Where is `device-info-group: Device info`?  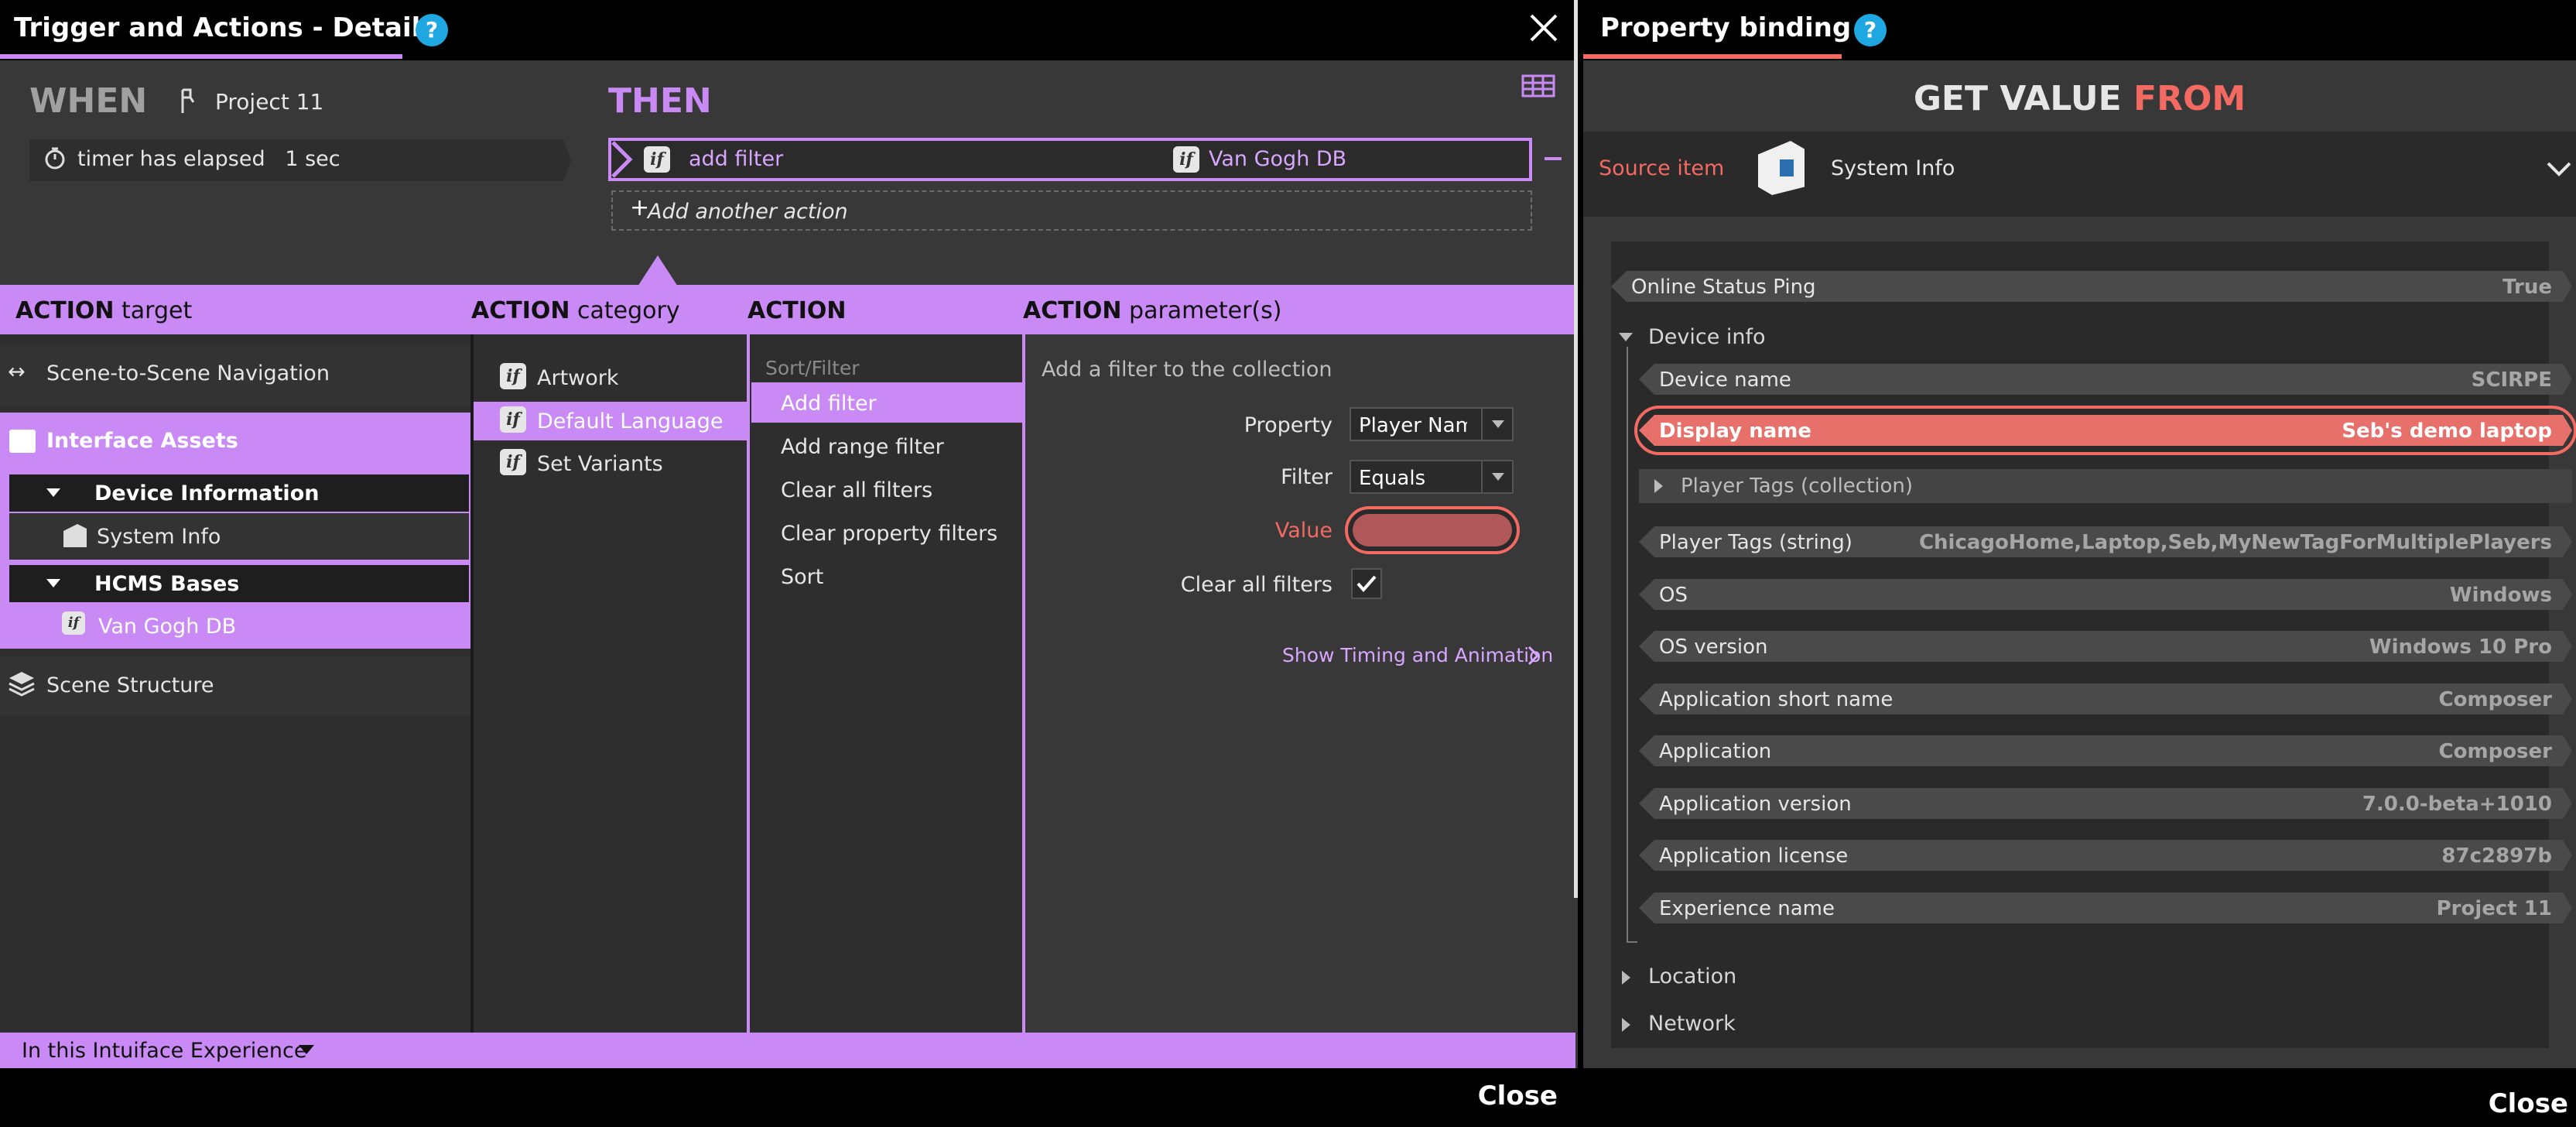
device-info-group: Device info is located at coordinates (1707, 337).